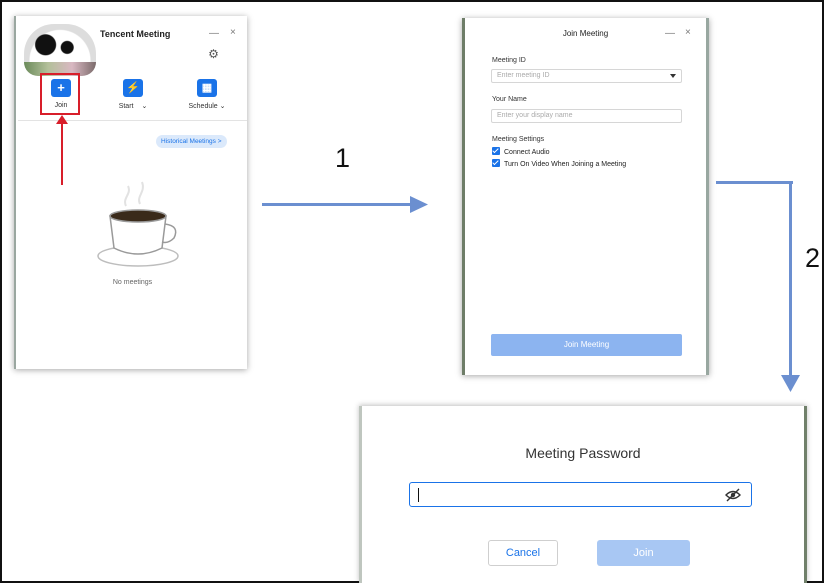 Image resolution: width=824 pixels, height=583 pixels. Describe the element at coordinates (207, 88) in the screenshot. I see `calendar-icon: ▦` at that location.